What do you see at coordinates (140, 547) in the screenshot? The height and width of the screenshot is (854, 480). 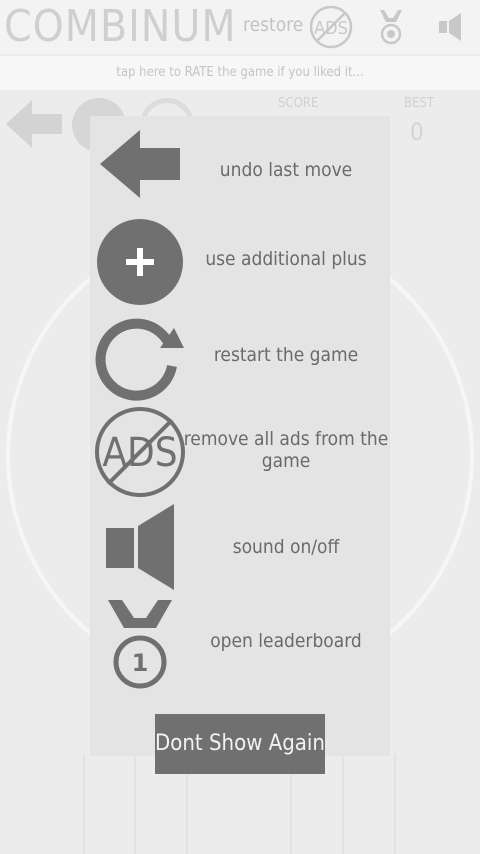 I see `speaker-icon` at bounding box center [140, 547].